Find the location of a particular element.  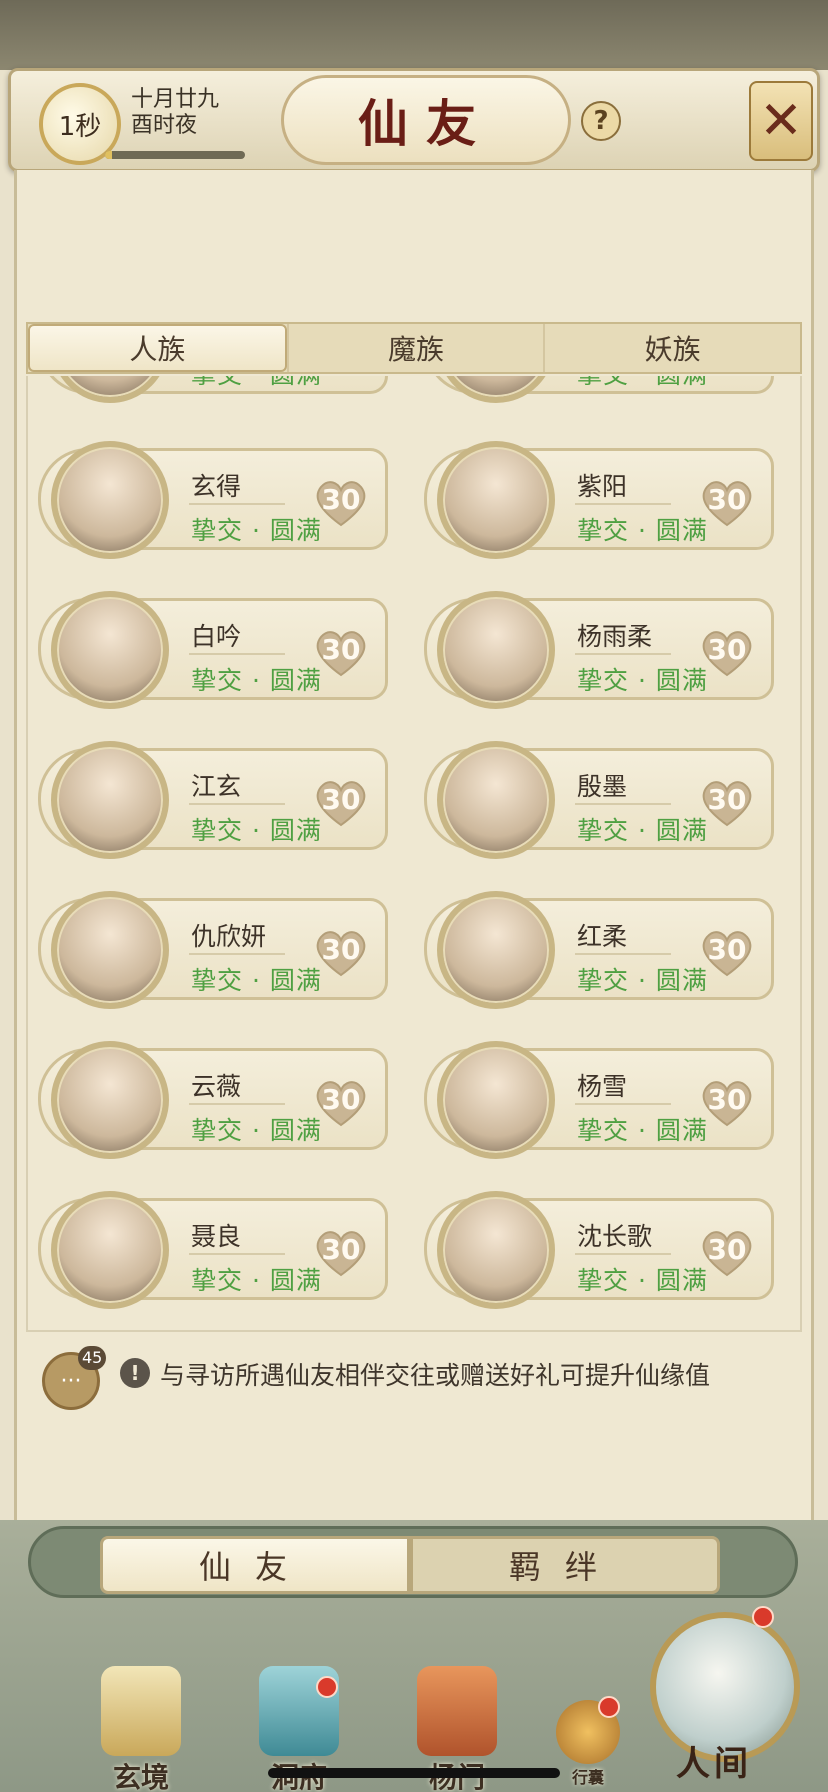

scroll-icon is located at coordinates (141, 1711).